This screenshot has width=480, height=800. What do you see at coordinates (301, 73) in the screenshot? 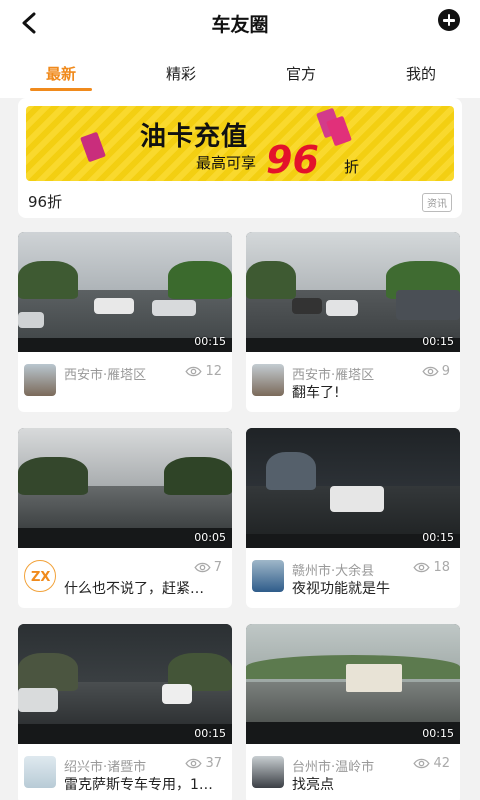
I see `tab-official: 官方` at bounding box center [301, 73].